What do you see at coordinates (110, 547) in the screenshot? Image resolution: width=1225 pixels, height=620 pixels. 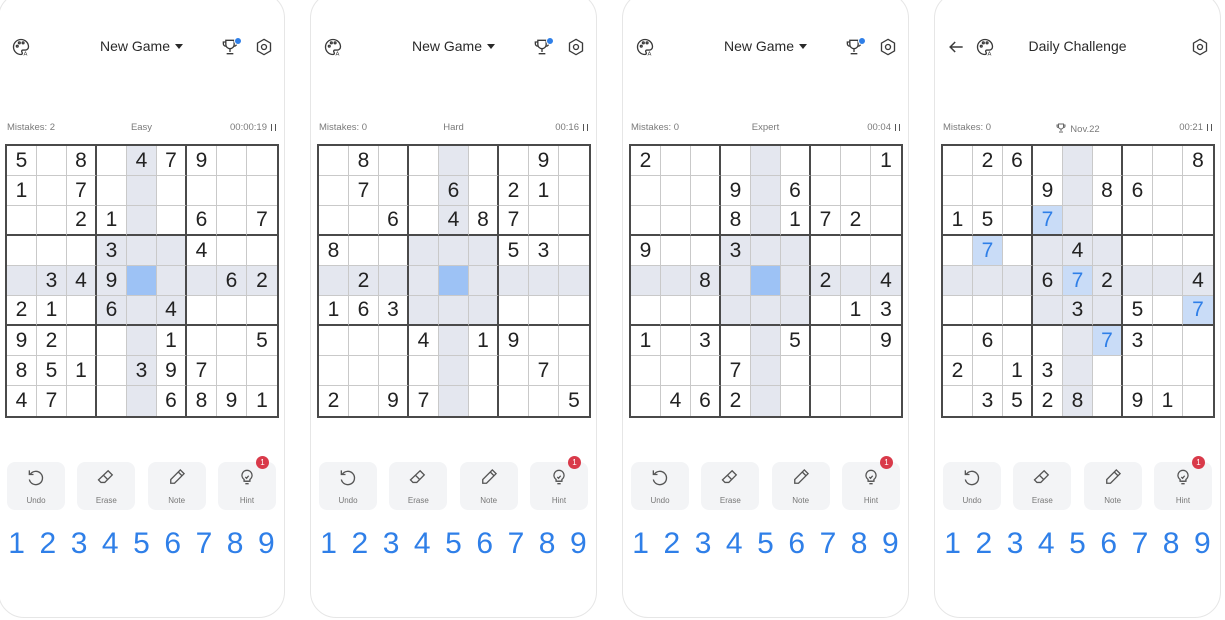 I see `number-key: 4` at bounding box center [110, 547].